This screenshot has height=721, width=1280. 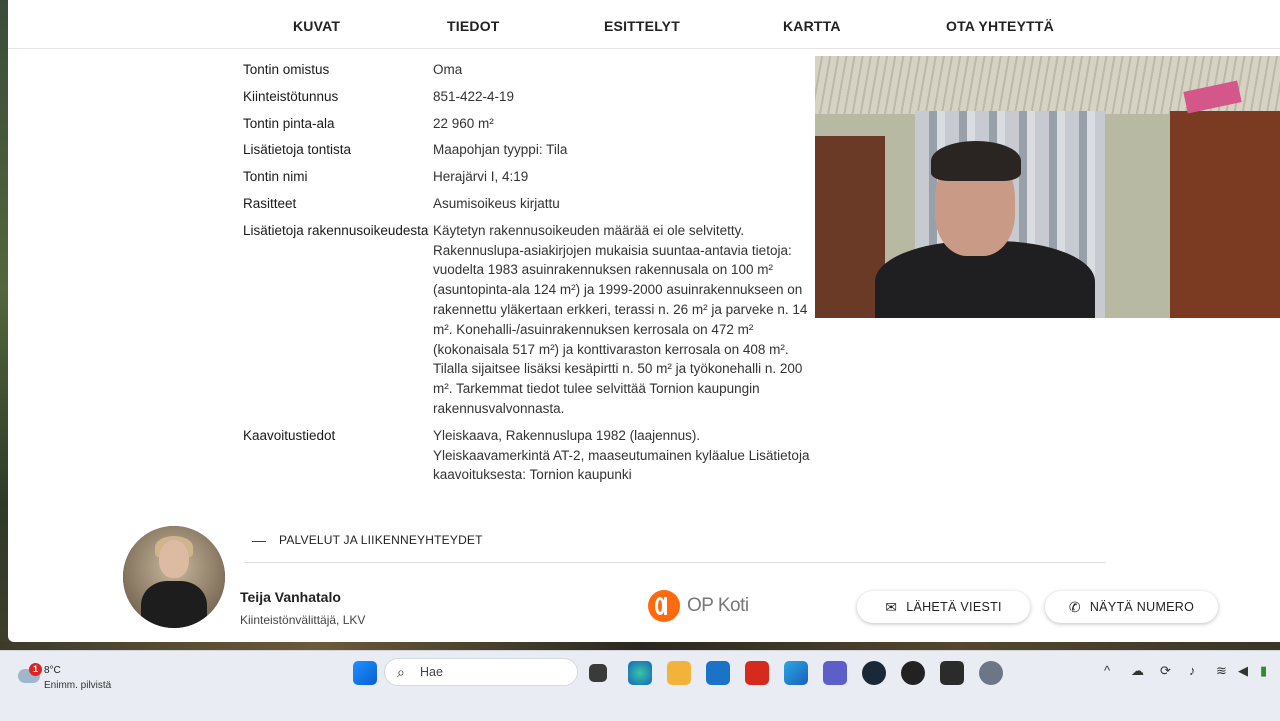 I want to click on weather-condition: Enimm. pilvistä, so click(x=78, y=685).